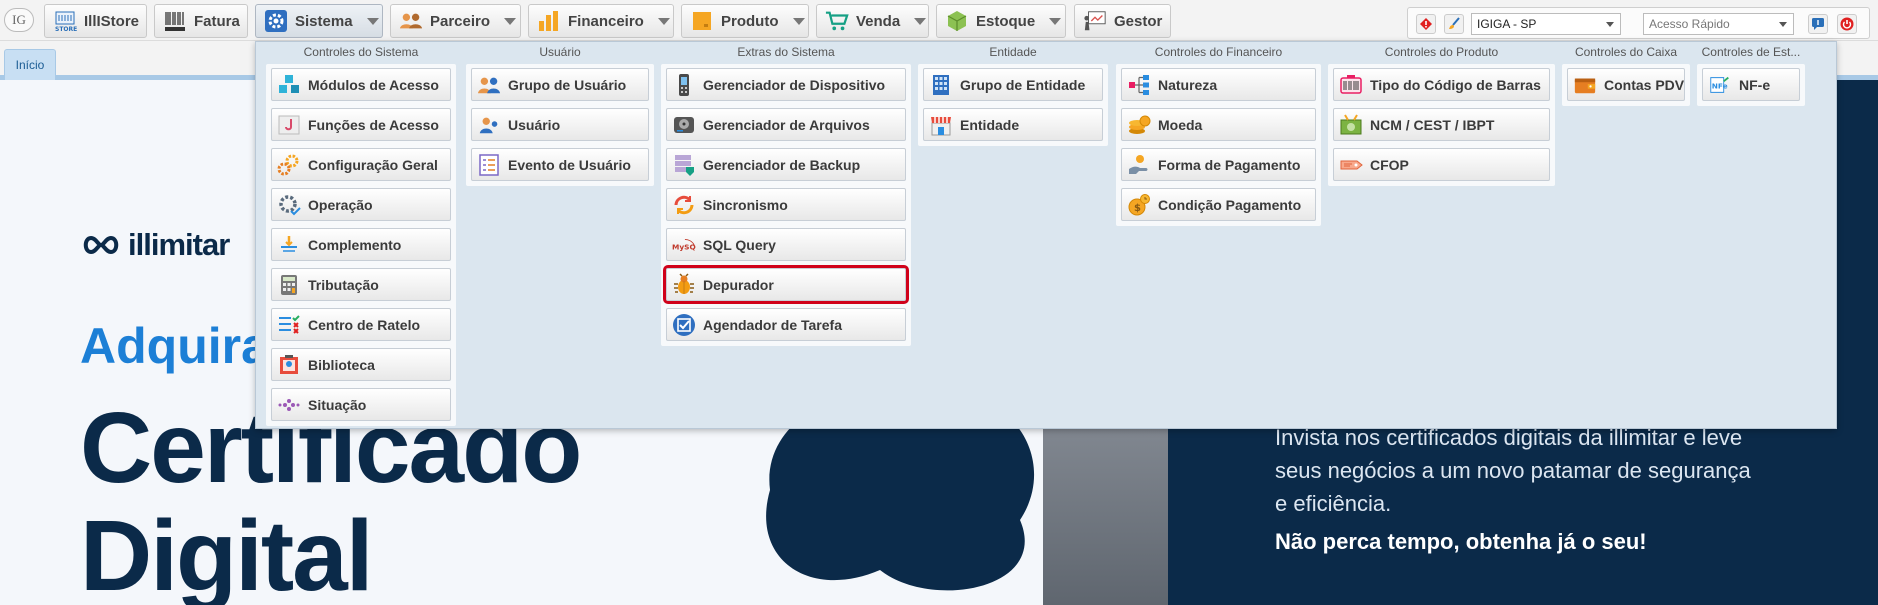  I want to click on system-menu-label: Sistema, so click(324, 21).